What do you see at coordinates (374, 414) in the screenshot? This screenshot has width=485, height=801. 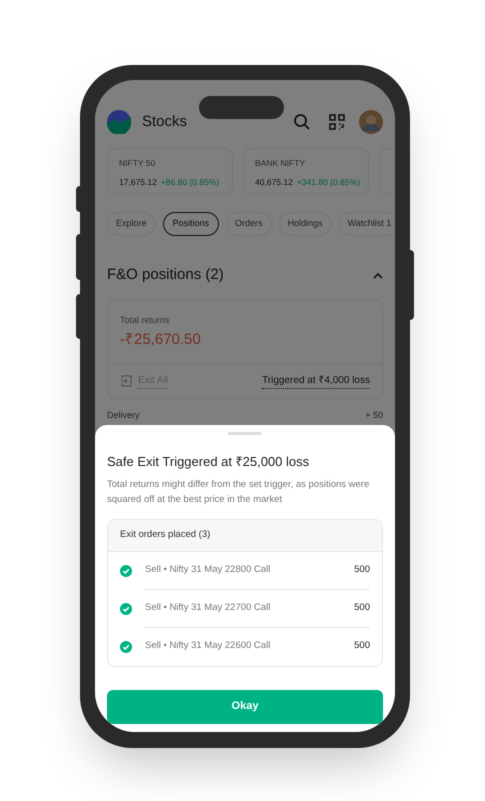 I see `delivery-value: + 50` at bounding box center [374, 414].